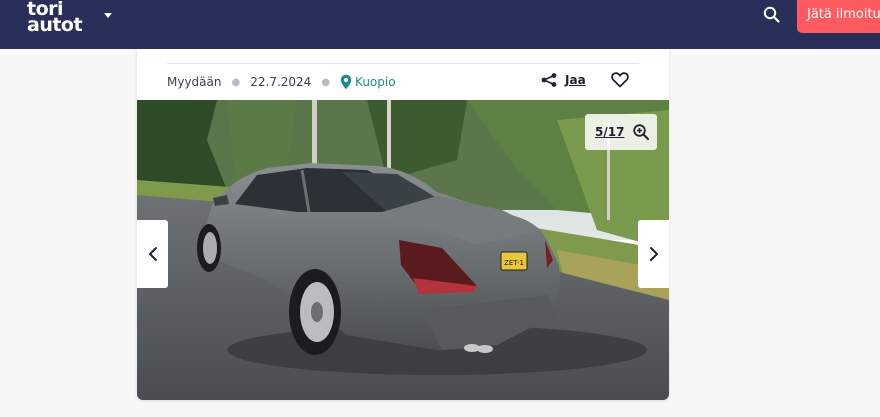  I want to click on next-image-button, so click(653, 254).